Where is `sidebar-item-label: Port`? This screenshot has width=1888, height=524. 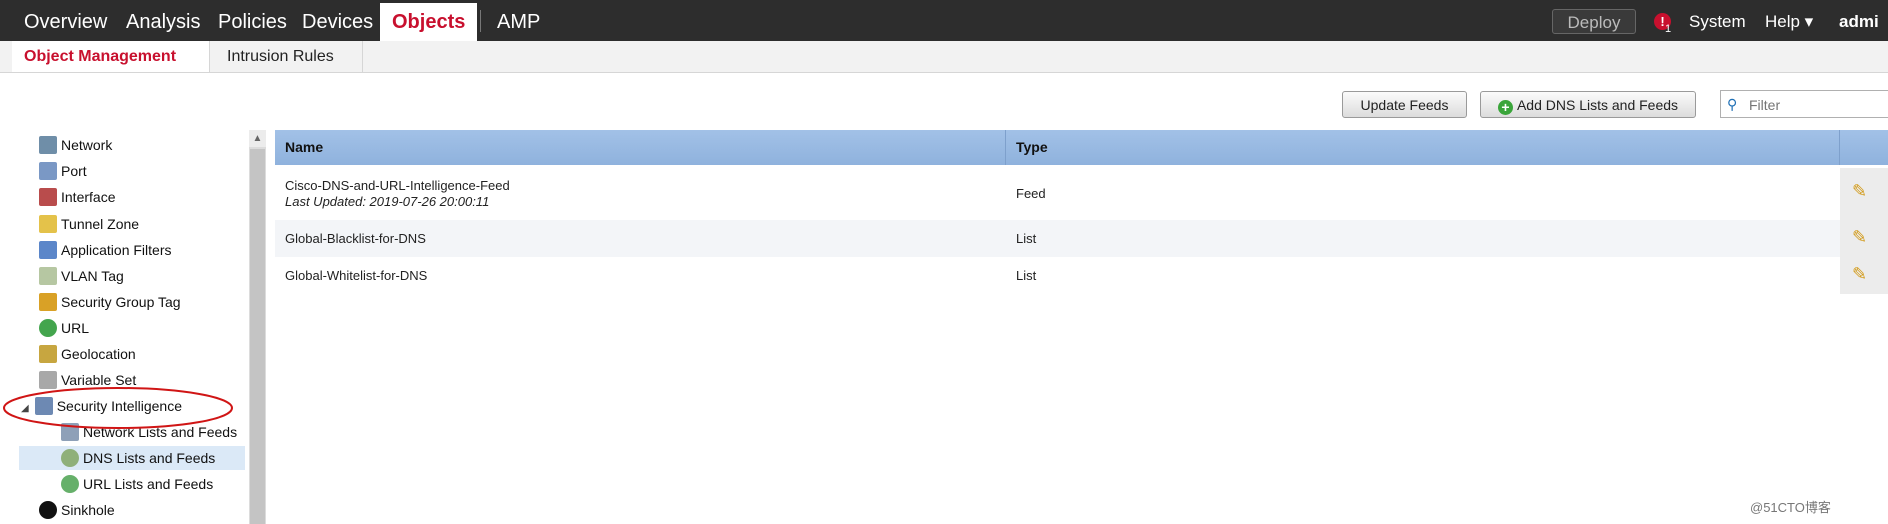
sidebar-item-label: Port is located at coordinates (74, 171).